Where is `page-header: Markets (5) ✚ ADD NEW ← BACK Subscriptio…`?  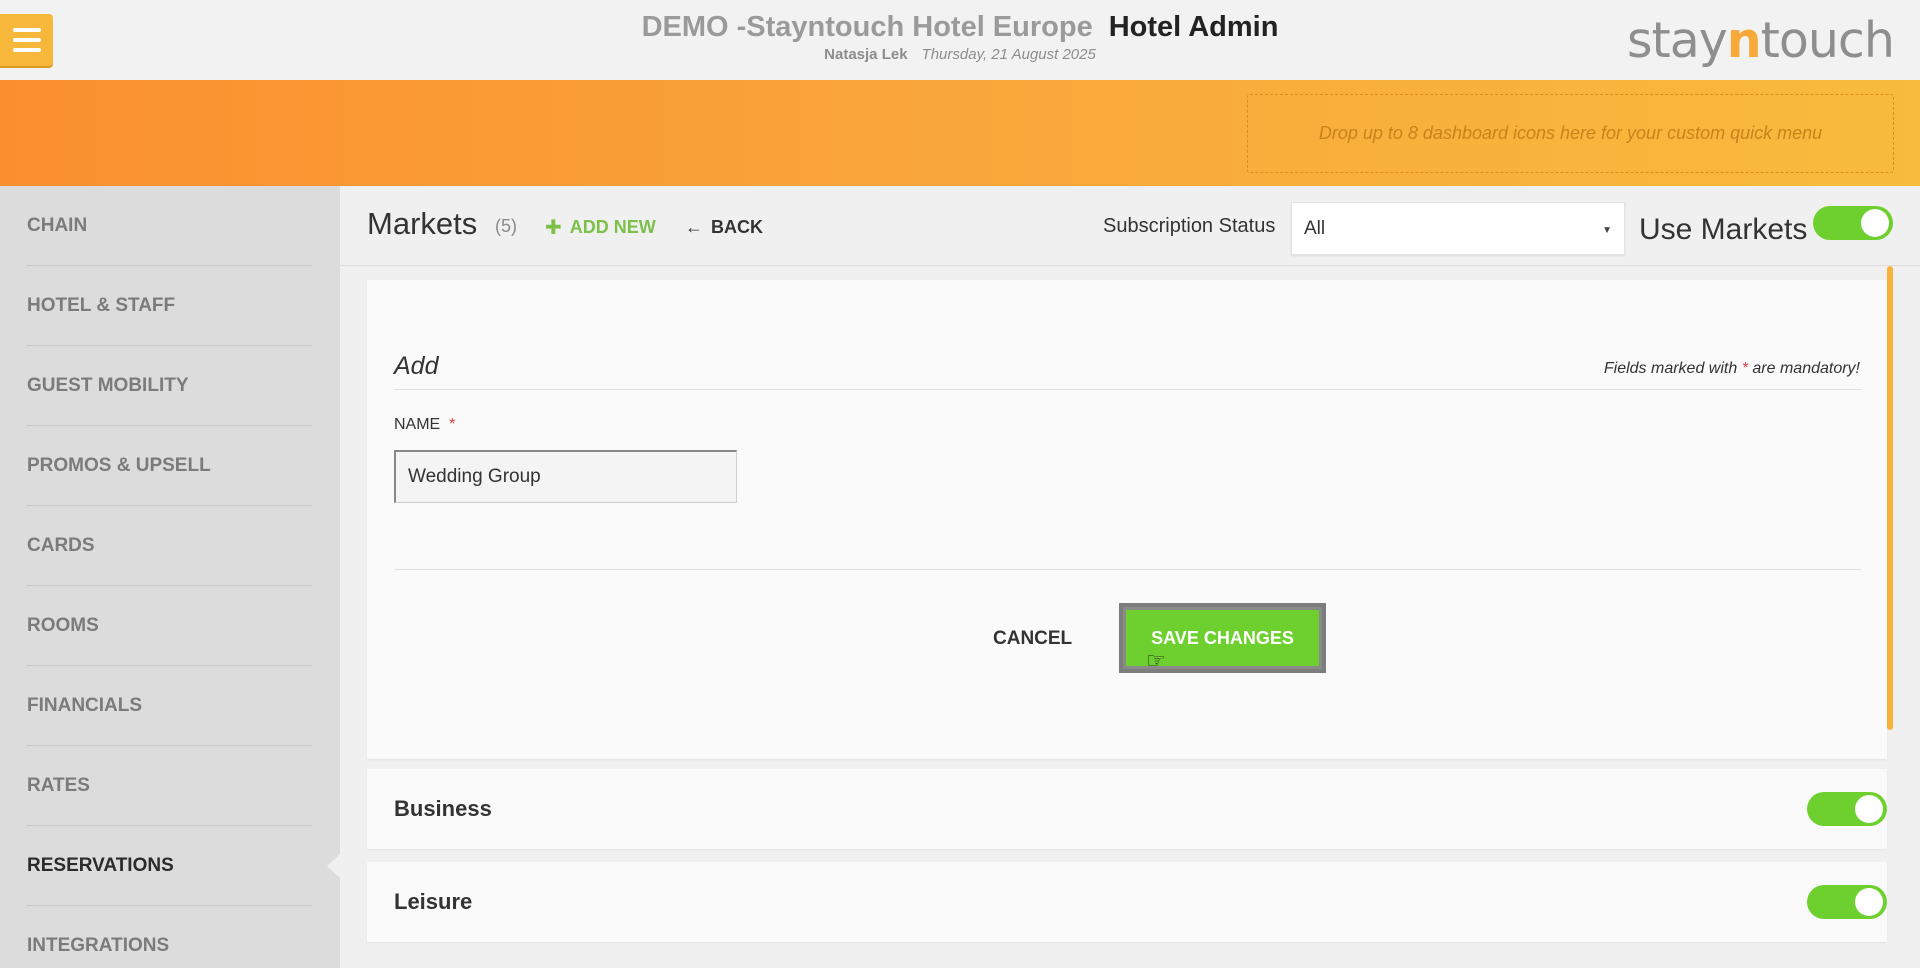 page-header: Markets (5) ✚ ADD NEW ← BACK Subscriptio… is located at coordinates (1130, 226).